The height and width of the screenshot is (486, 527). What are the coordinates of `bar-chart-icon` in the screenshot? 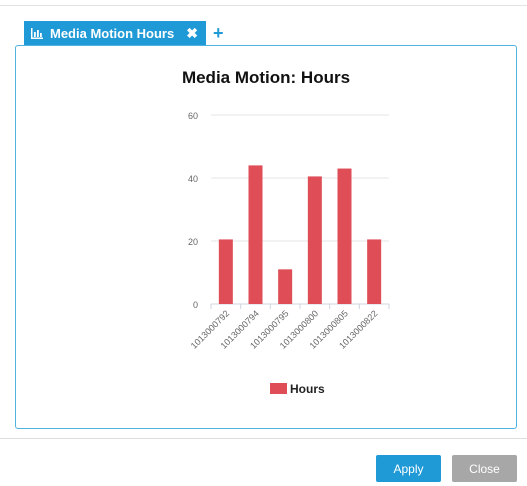 It's located at (37, 33).